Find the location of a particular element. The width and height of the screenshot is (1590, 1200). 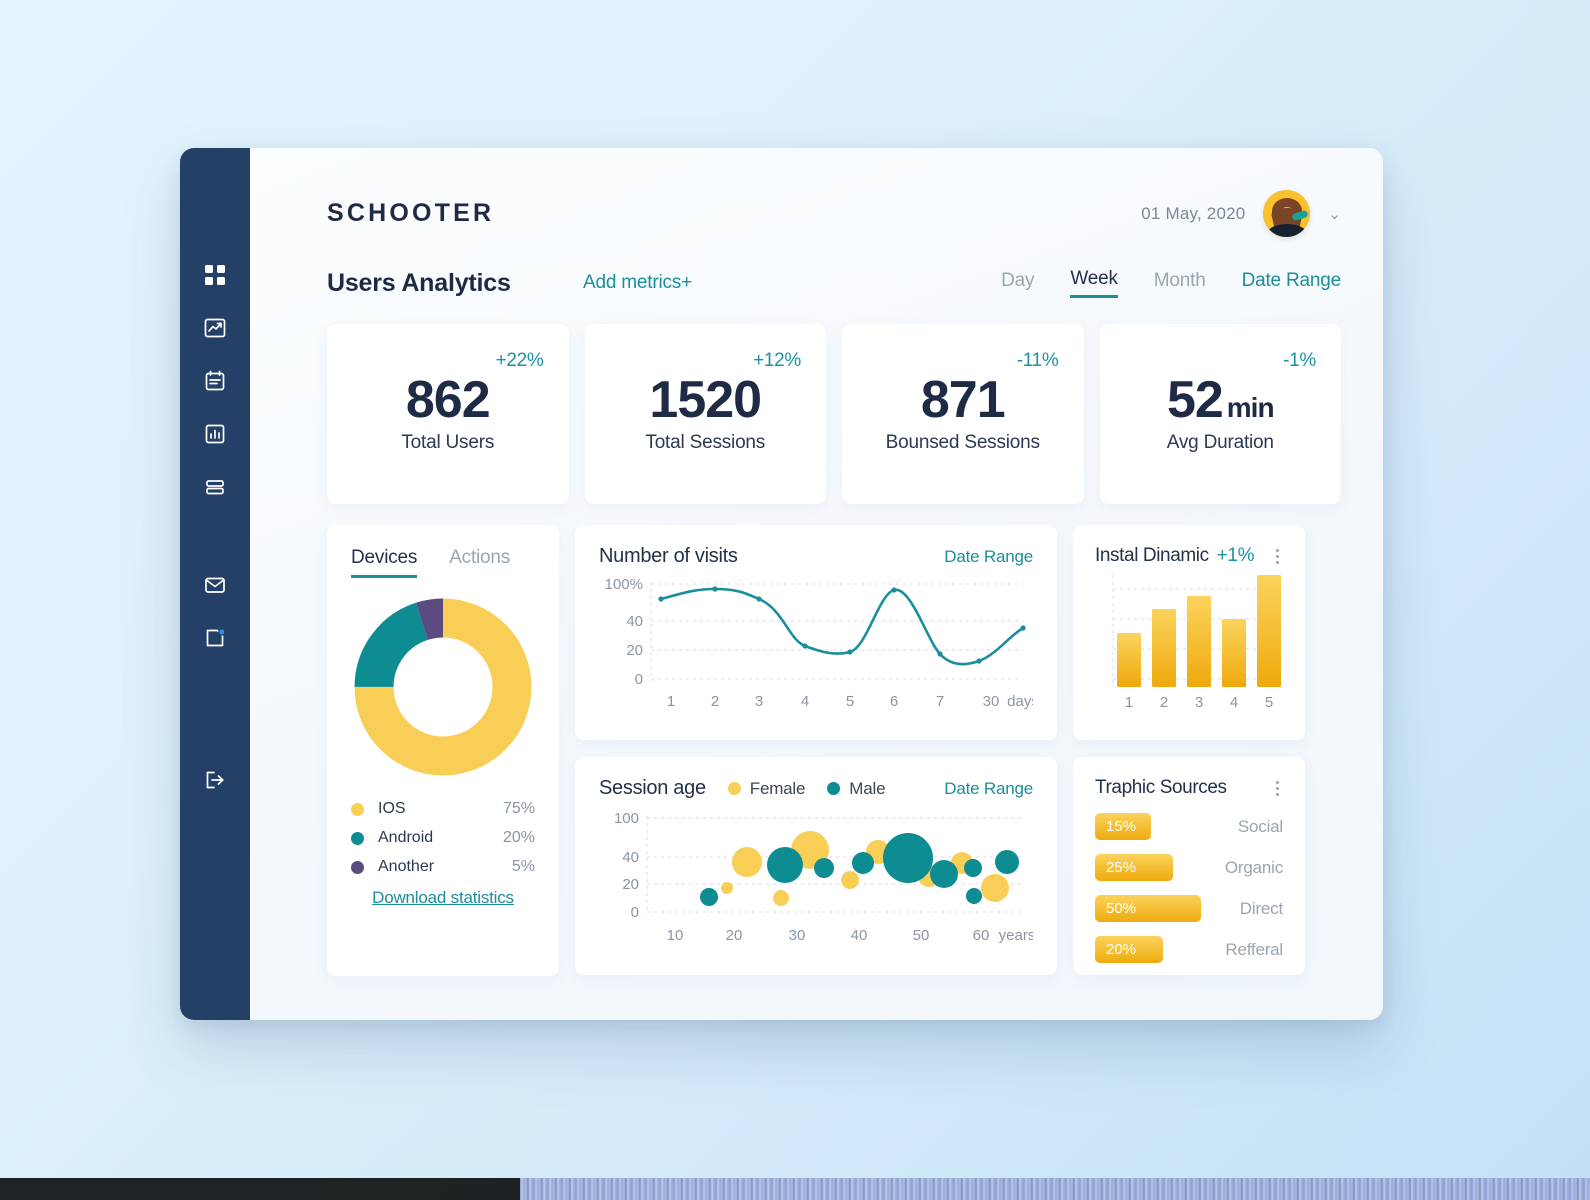

kpi-card-total-sessions: +12% 1520 Total Sessions is located at coordinates (705, 414).